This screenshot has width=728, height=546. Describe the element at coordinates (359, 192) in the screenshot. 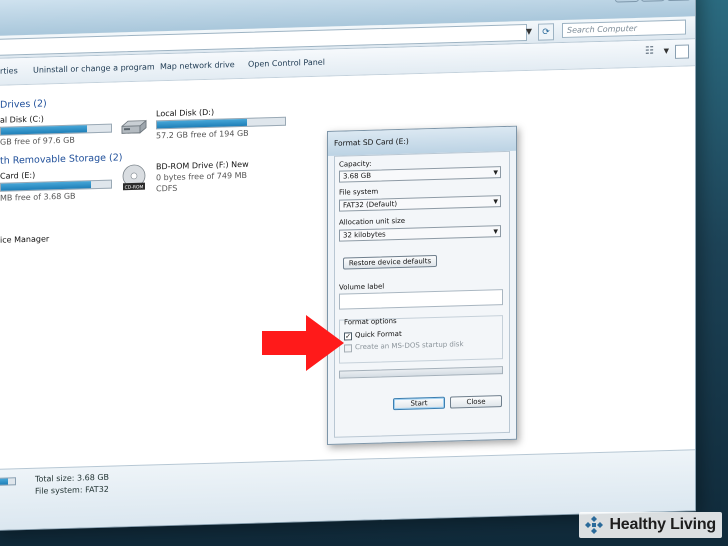

I see `filesystem-label: File system` at that location.